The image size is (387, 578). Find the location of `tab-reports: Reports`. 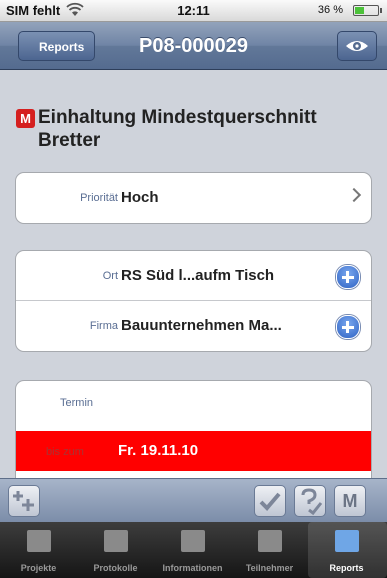

tab-reports: Reports is located at coordinates (347, 550).